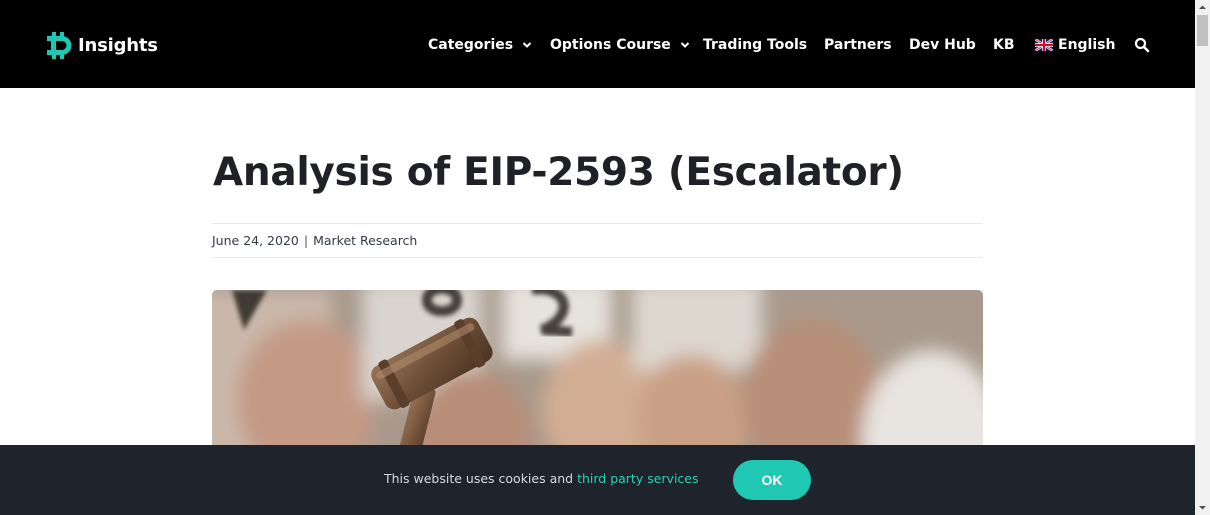 The image size is (1210, 515). Describe the element at coordinates (1202, 30) in the screenshot. I see `scroll-thumb` at that location.